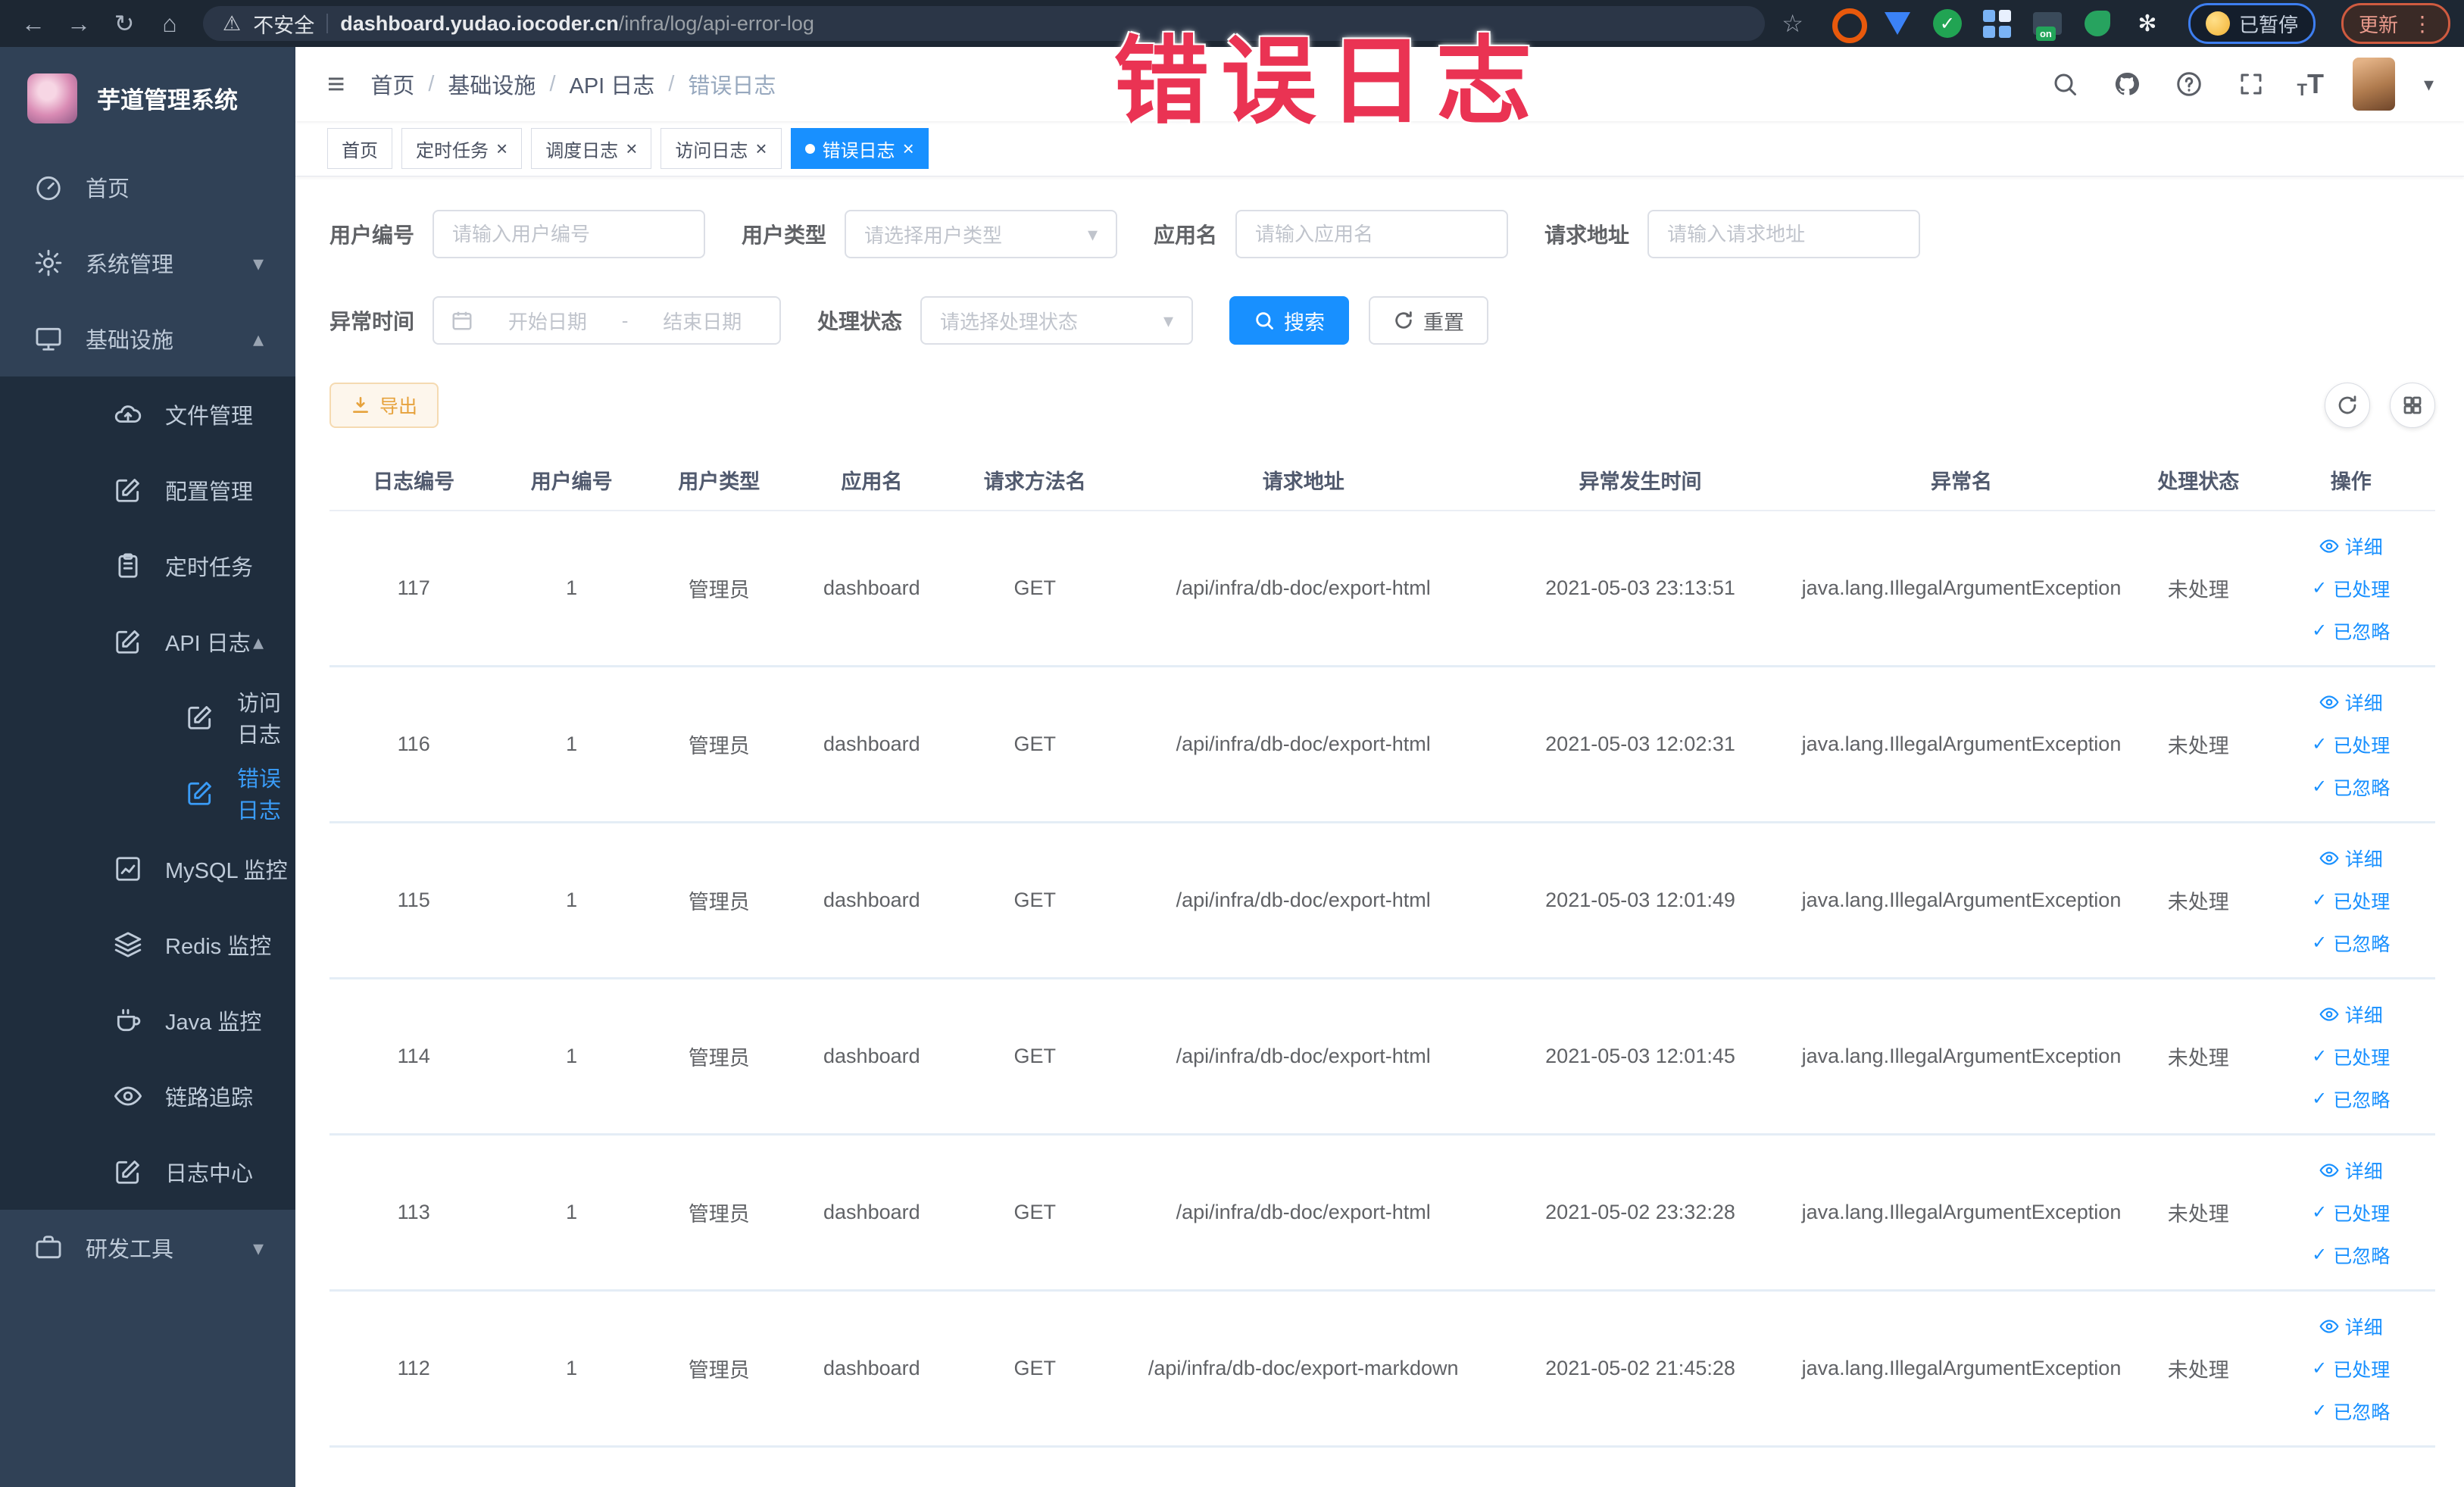  I want to click on tag-访问日志: 访问日志 ×, so click(721, 148).